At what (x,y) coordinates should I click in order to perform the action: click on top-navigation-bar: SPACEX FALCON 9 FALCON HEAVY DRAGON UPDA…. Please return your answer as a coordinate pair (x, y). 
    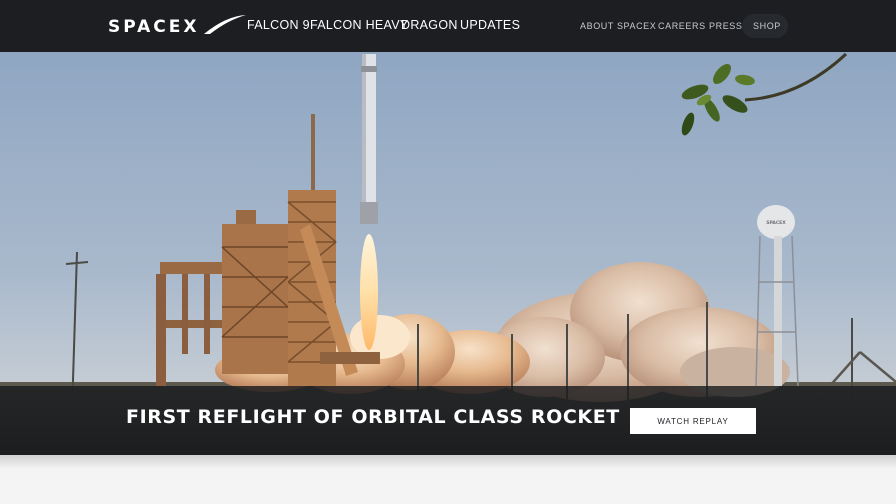
    Looking at the image, I should click on (448, 26).